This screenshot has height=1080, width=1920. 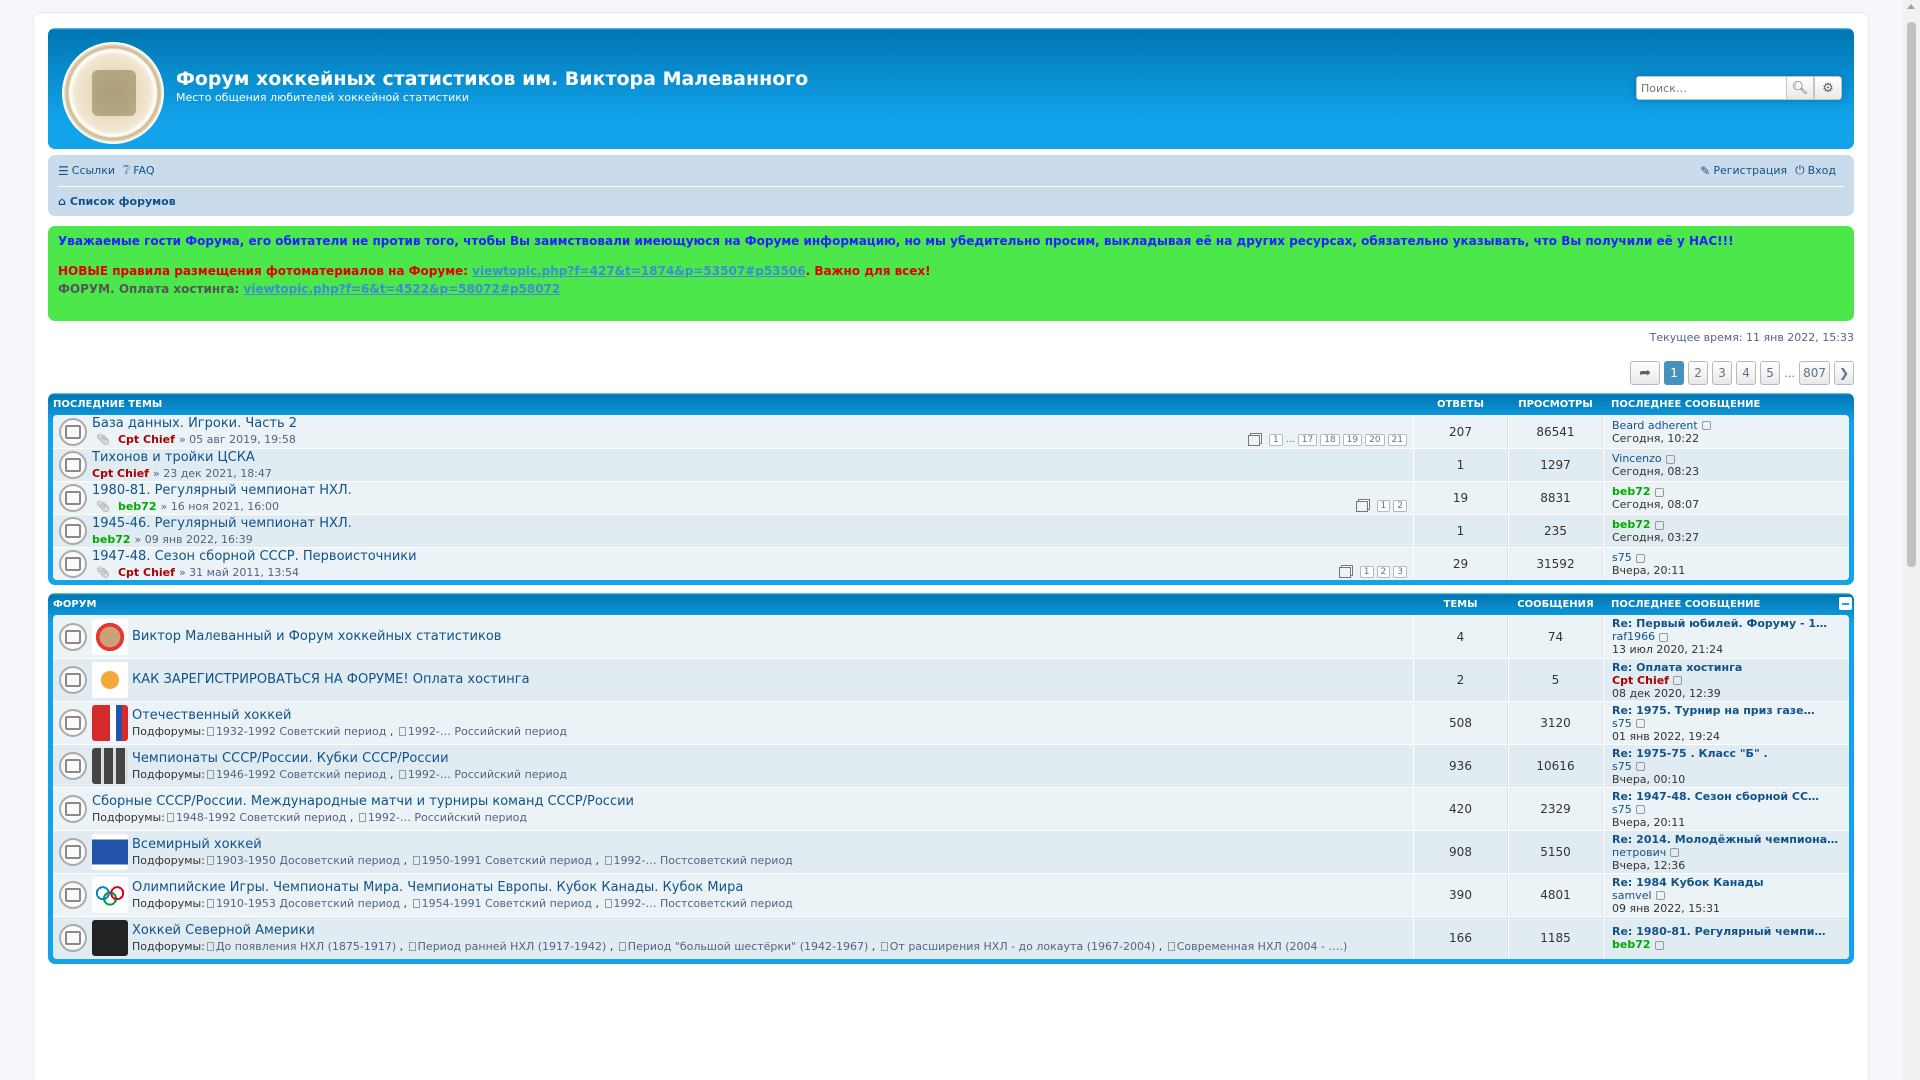 What do you see at coordinates (1698, 373) in the screenshot?
I see `page-2: 2` at bounding box center [1698, 373].